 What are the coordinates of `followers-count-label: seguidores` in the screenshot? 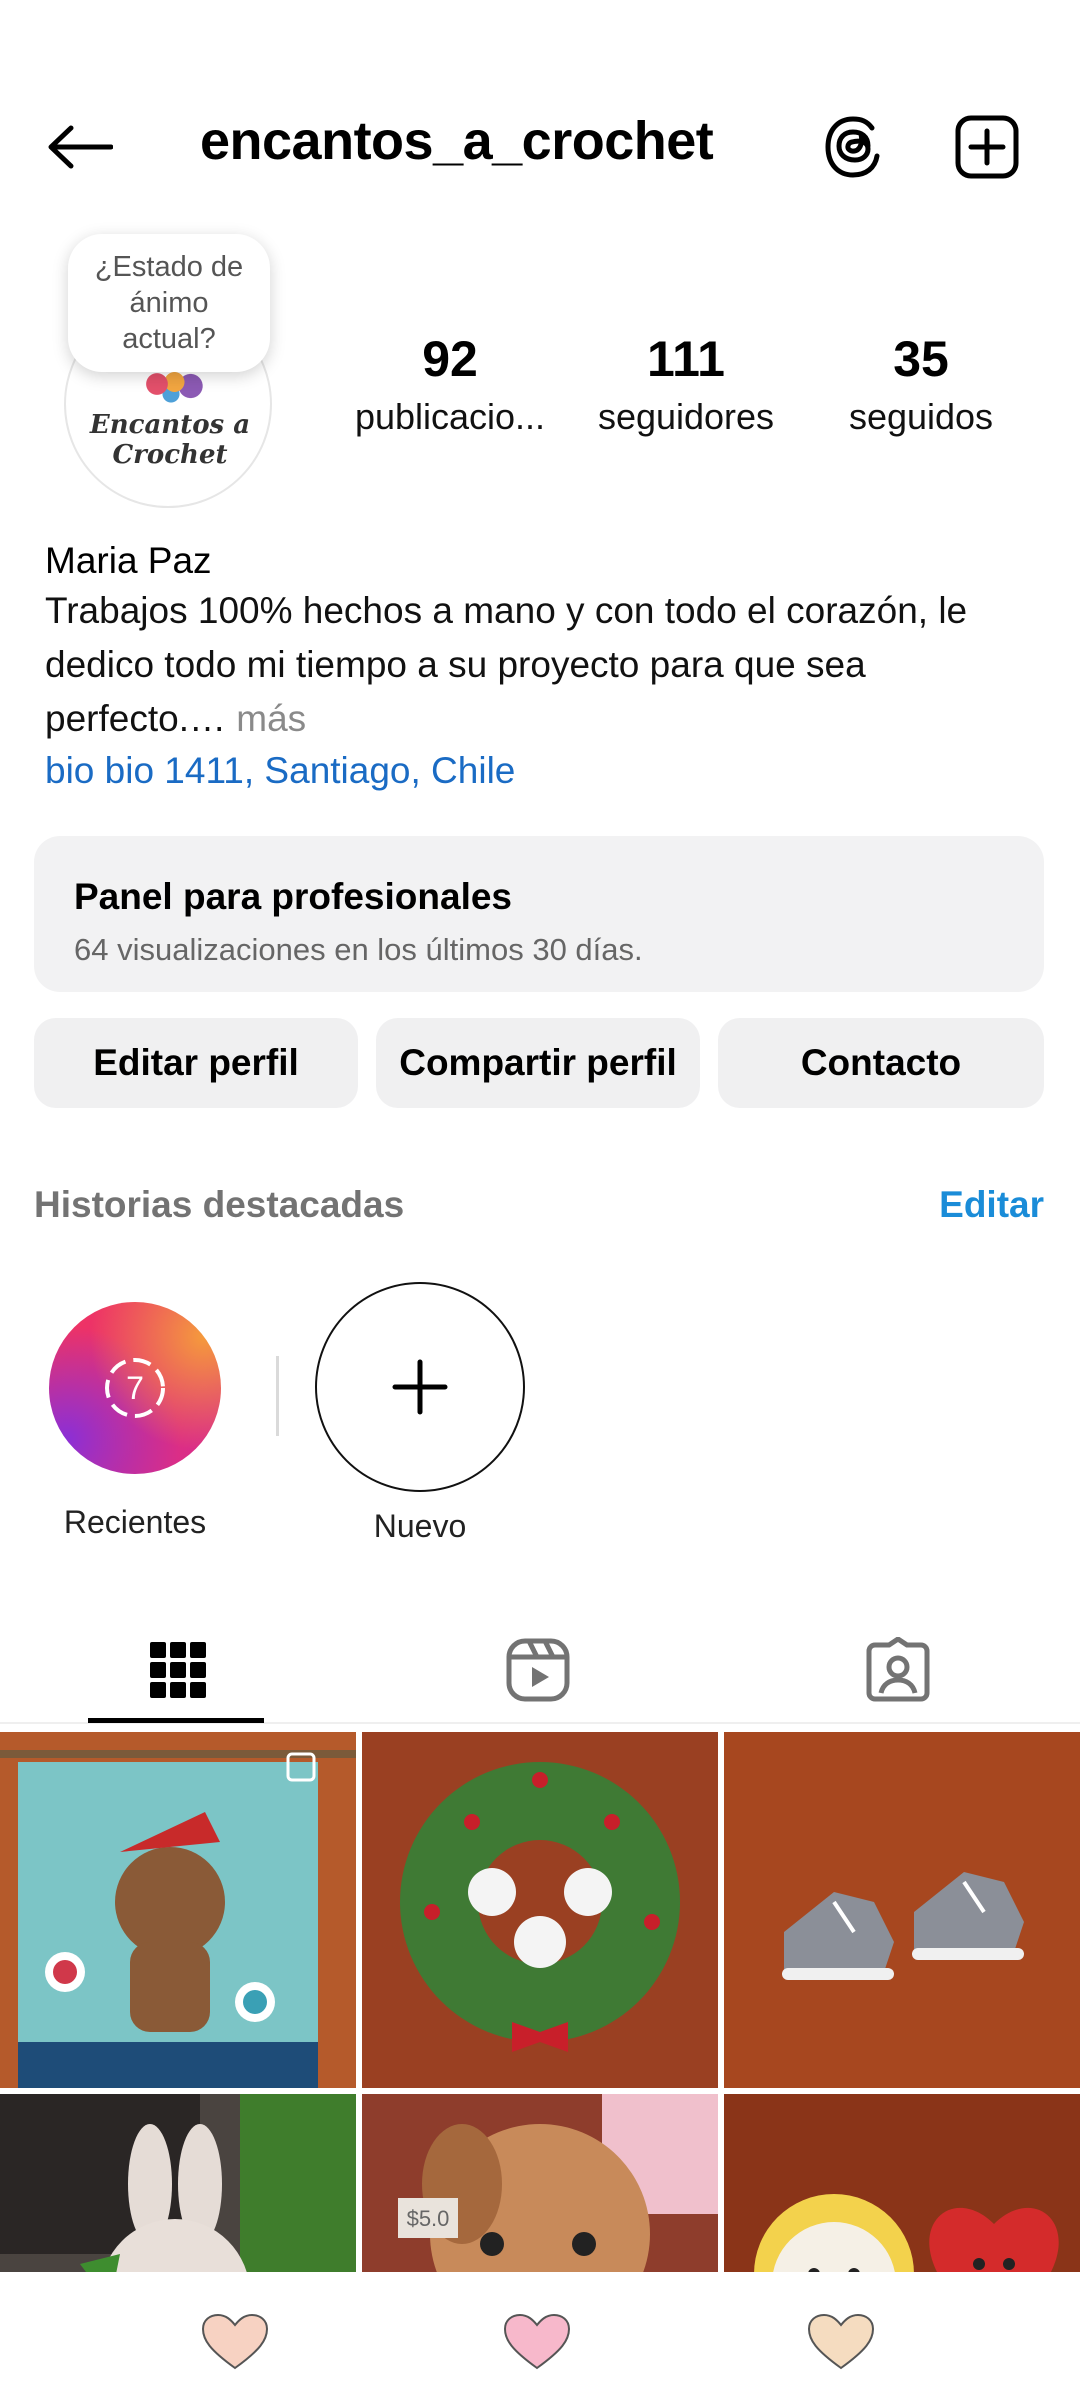 It's located at (686, 416).